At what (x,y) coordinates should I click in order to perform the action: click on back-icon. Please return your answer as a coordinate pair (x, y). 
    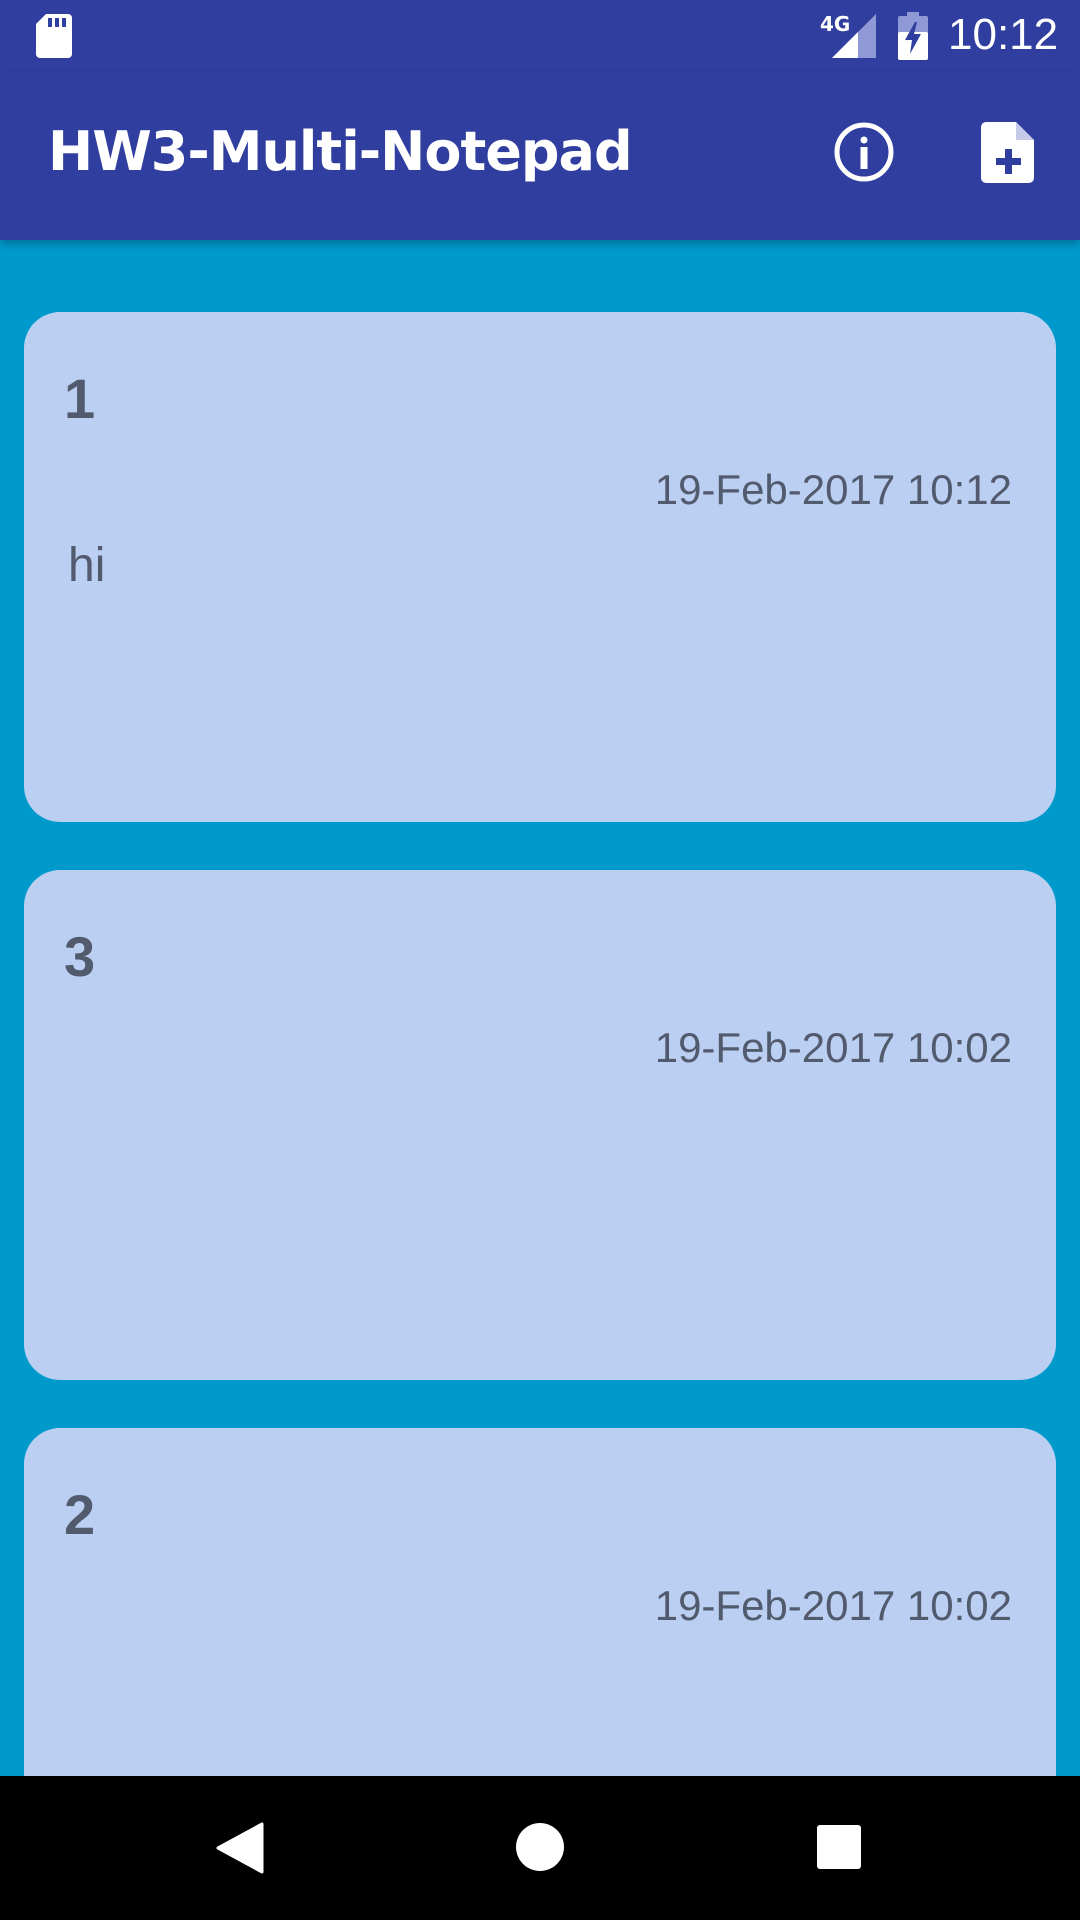
    Looking at the image, I should click on (240, 1848).